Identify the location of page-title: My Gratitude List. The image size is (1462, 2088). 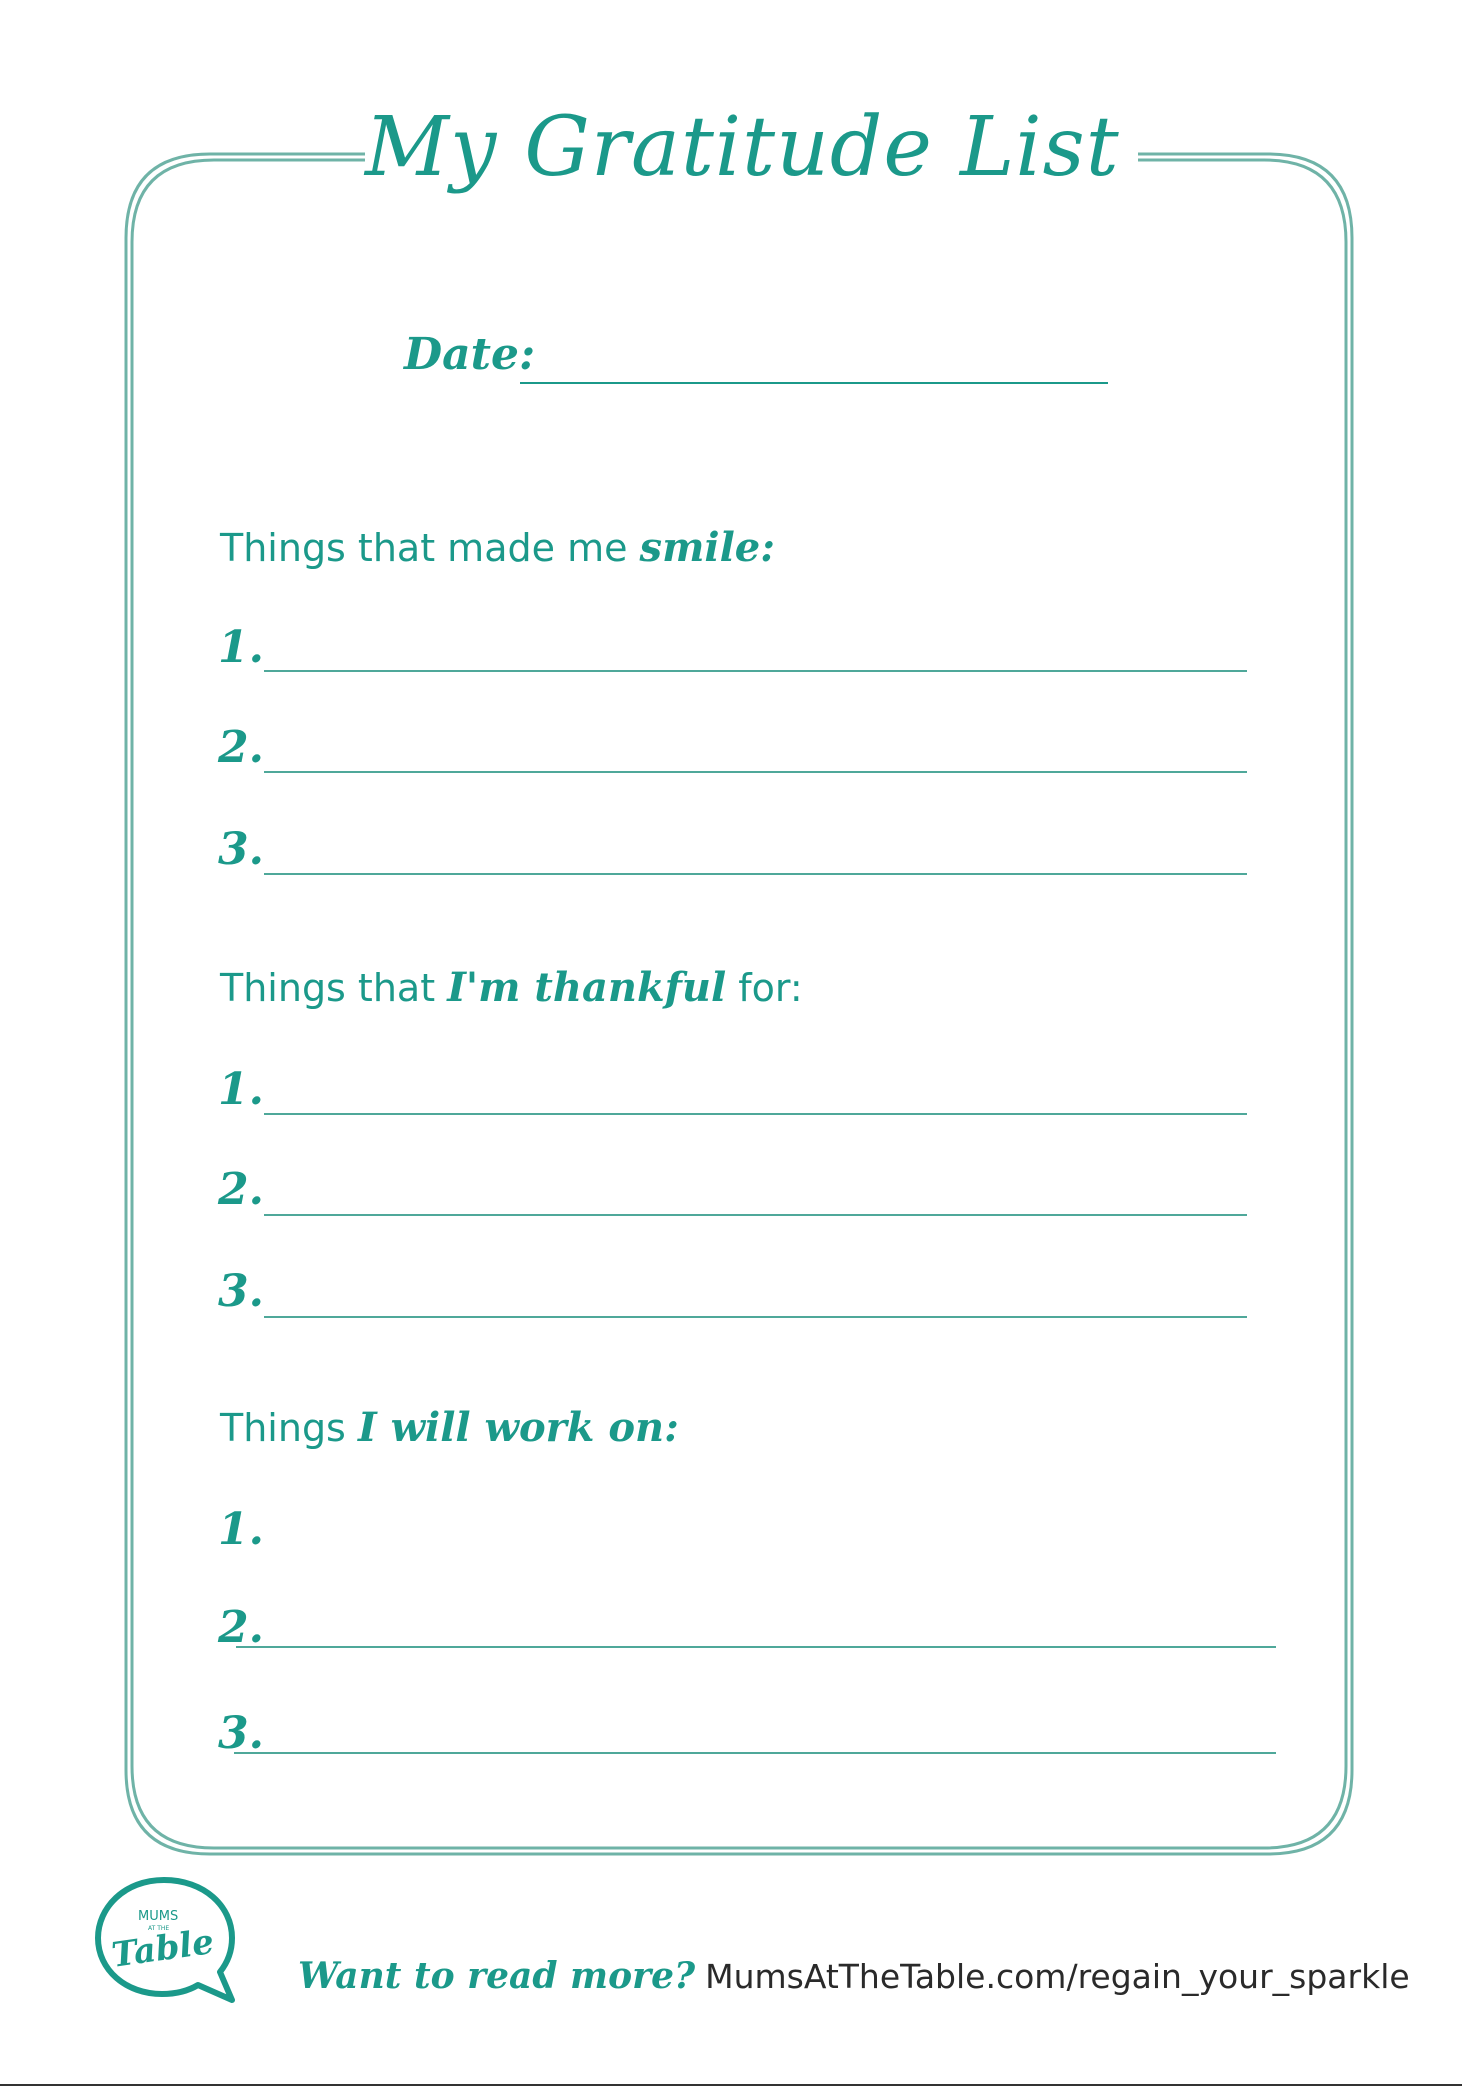
(742, 147).